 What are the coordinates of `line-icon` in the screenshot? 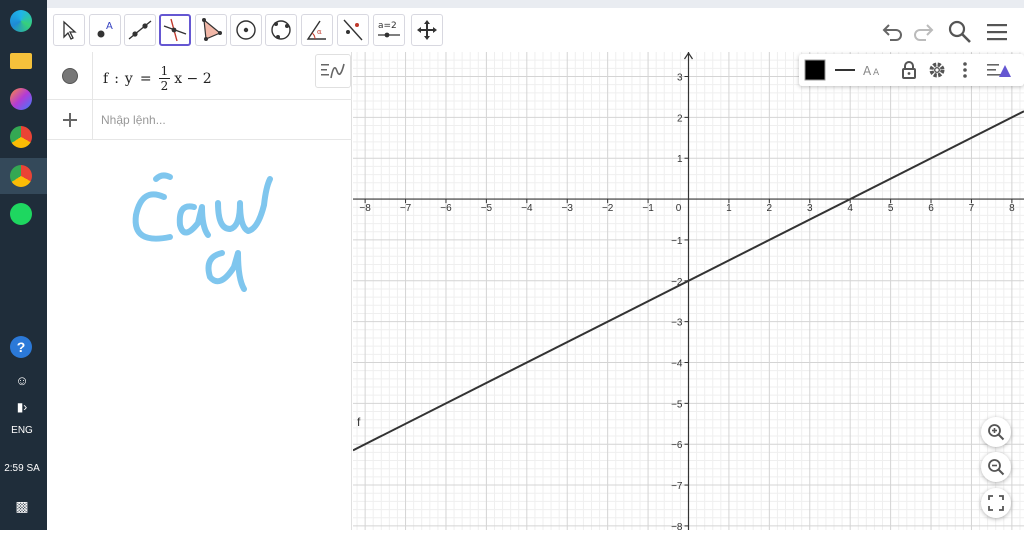 It's located at (140, 30).